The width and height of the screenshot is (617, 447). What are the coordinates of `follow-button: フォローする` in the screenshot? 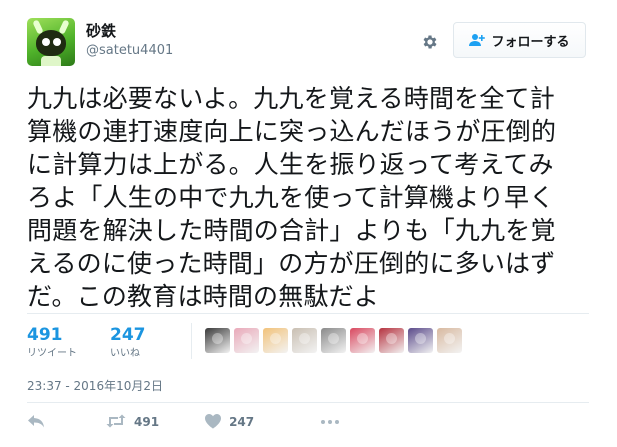 It's located at (519, 40).